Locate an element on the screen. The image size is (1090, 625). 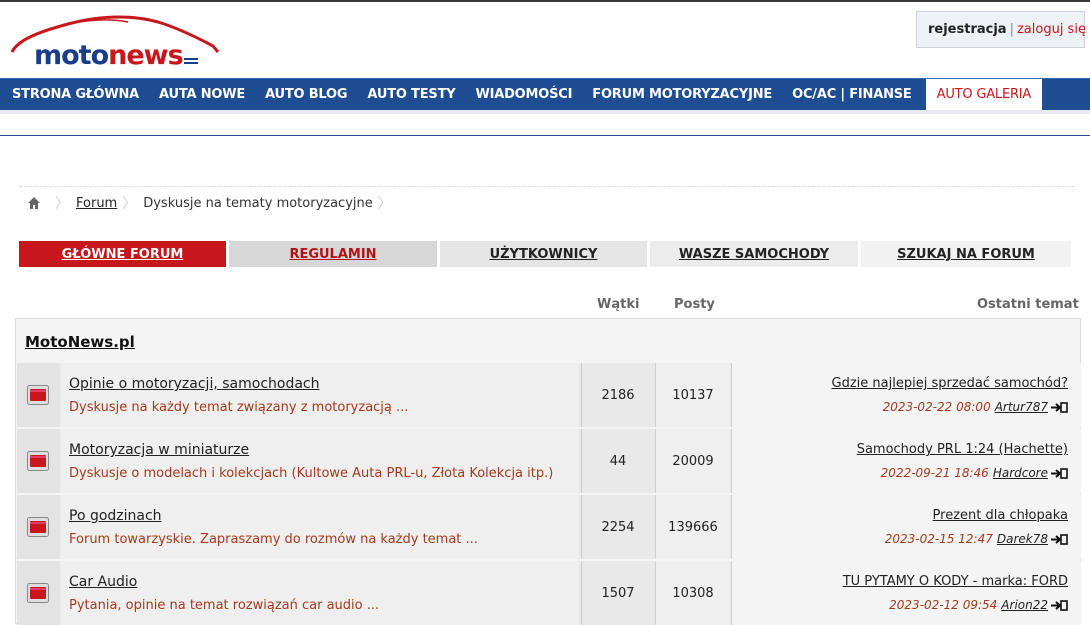
last-topic-meta: 2023-02-22 08:00 Artur787 is located at coordinates (975, 407).